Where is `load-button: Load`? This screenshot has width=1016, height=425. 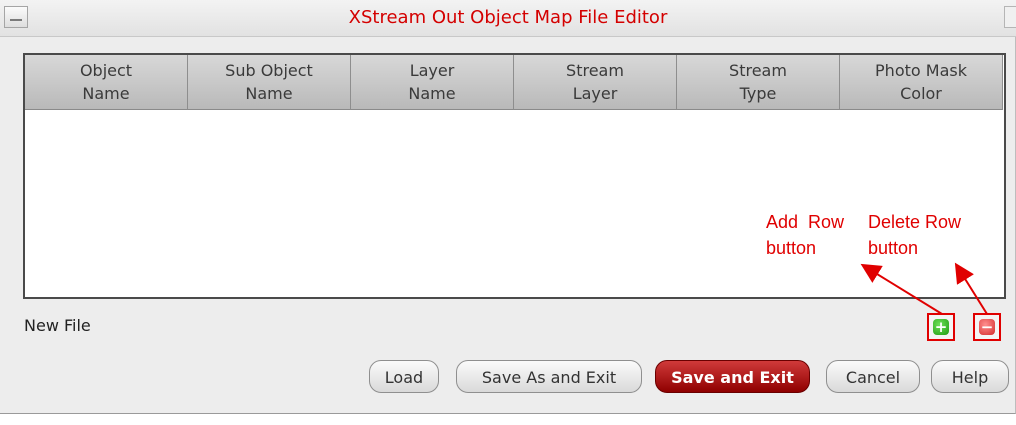 load-button: Load is located at coordinates (404, 376).